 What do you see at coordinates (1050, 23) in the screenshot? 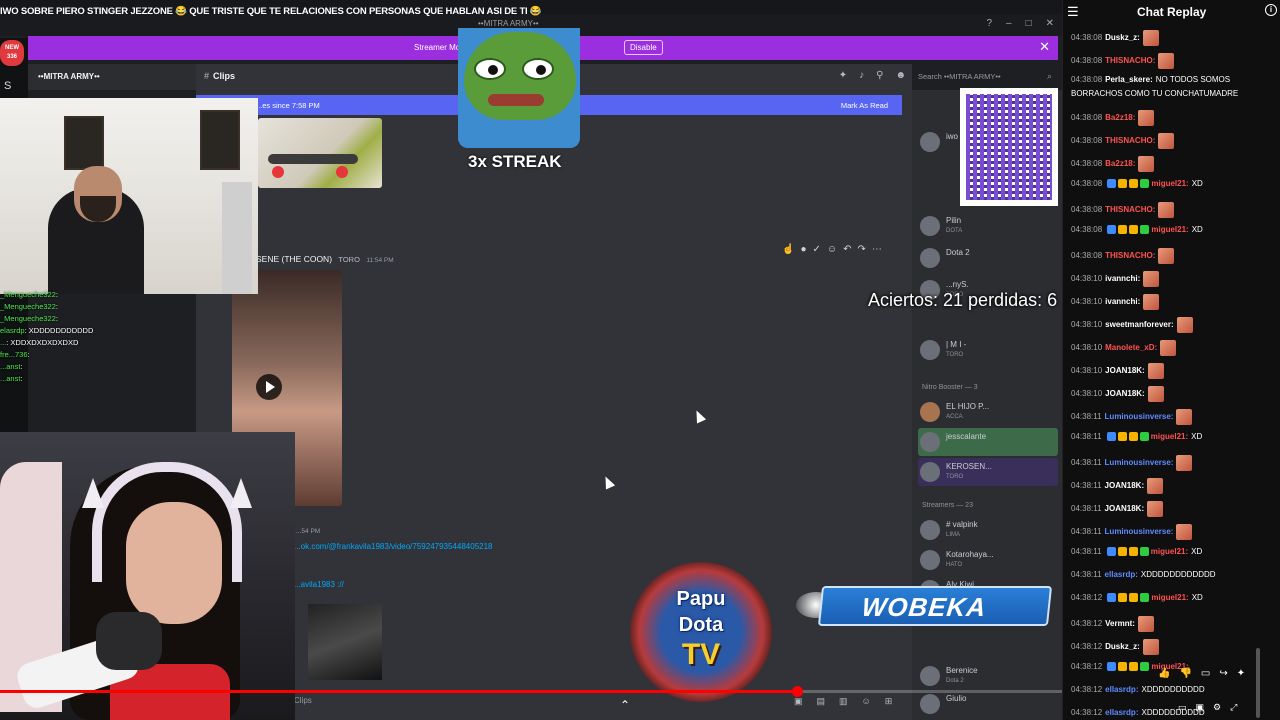
I see `close-window-icon: ✕` at bounding box center [1050, 23].